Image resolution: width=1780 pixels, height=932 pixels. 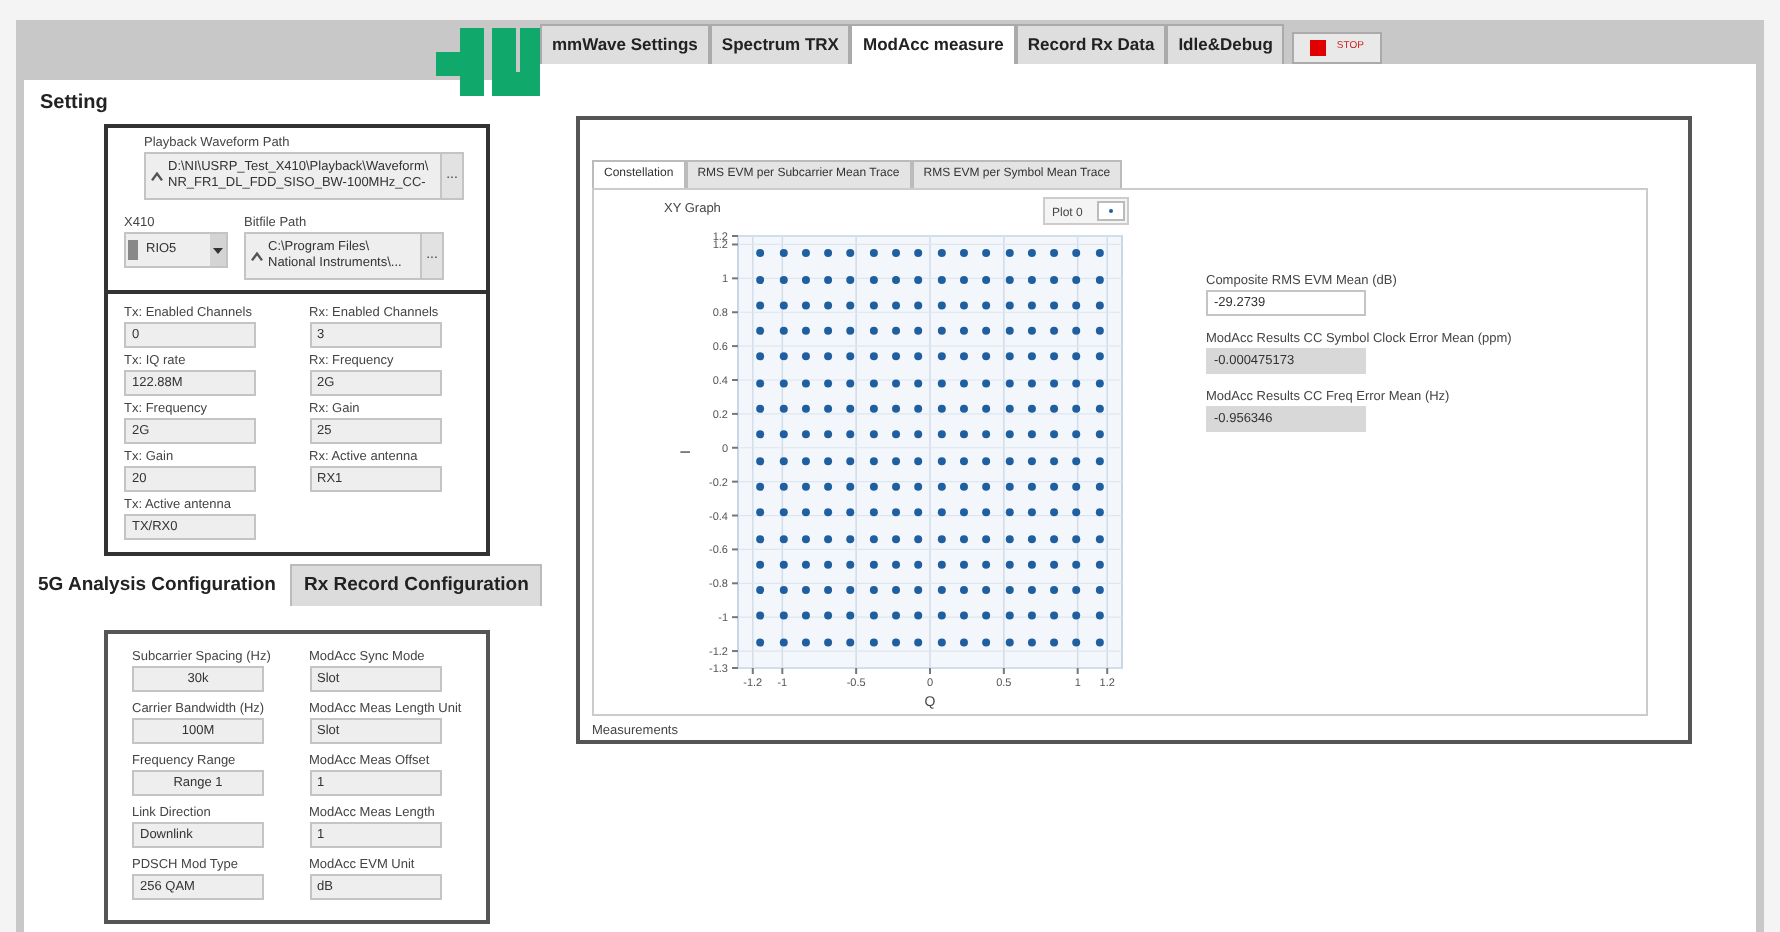 I want to click on tab: 5G Analysis Configuration, so click(x=157, y=585).